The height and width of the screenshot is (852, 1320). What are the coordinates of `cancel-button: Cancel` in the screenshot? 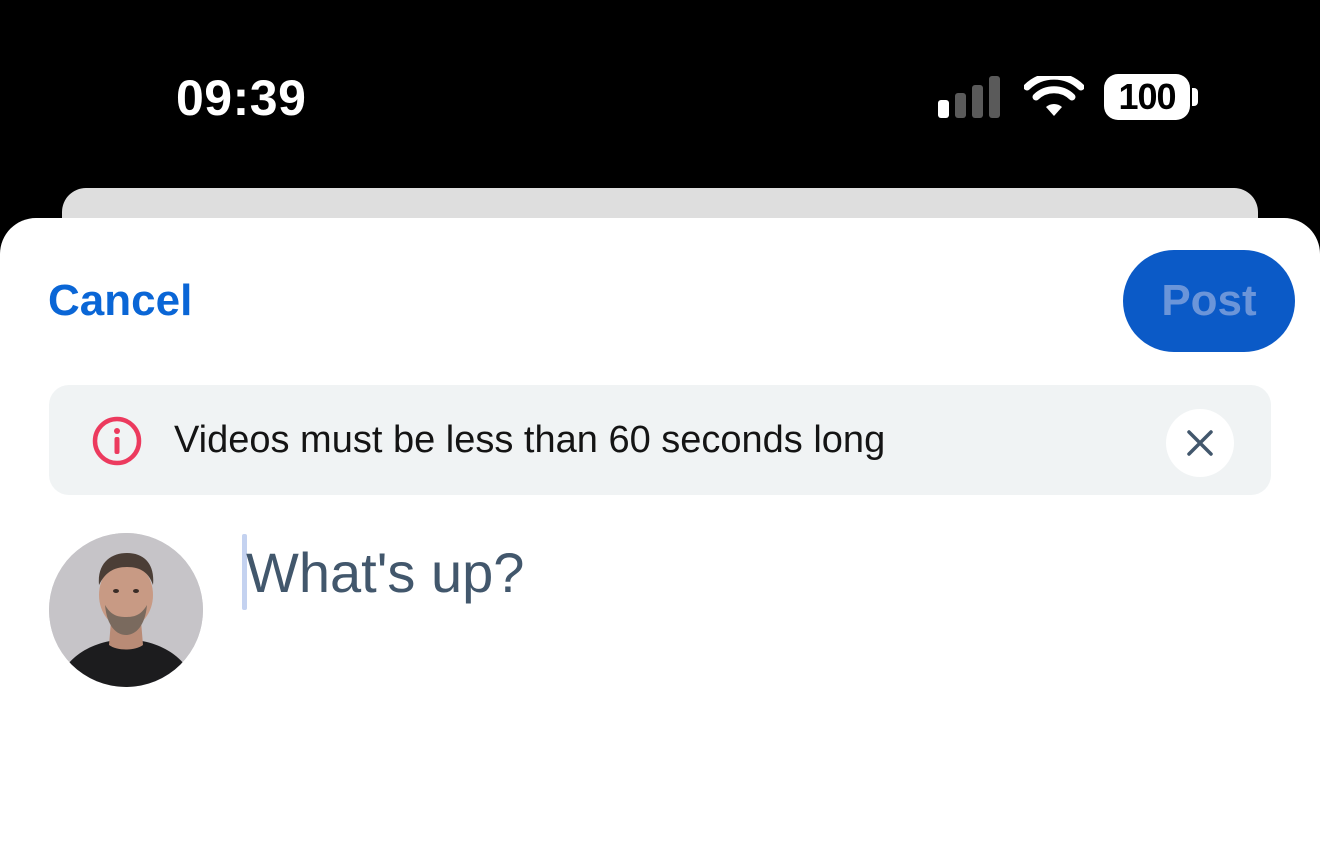 It's located at (120, 301).